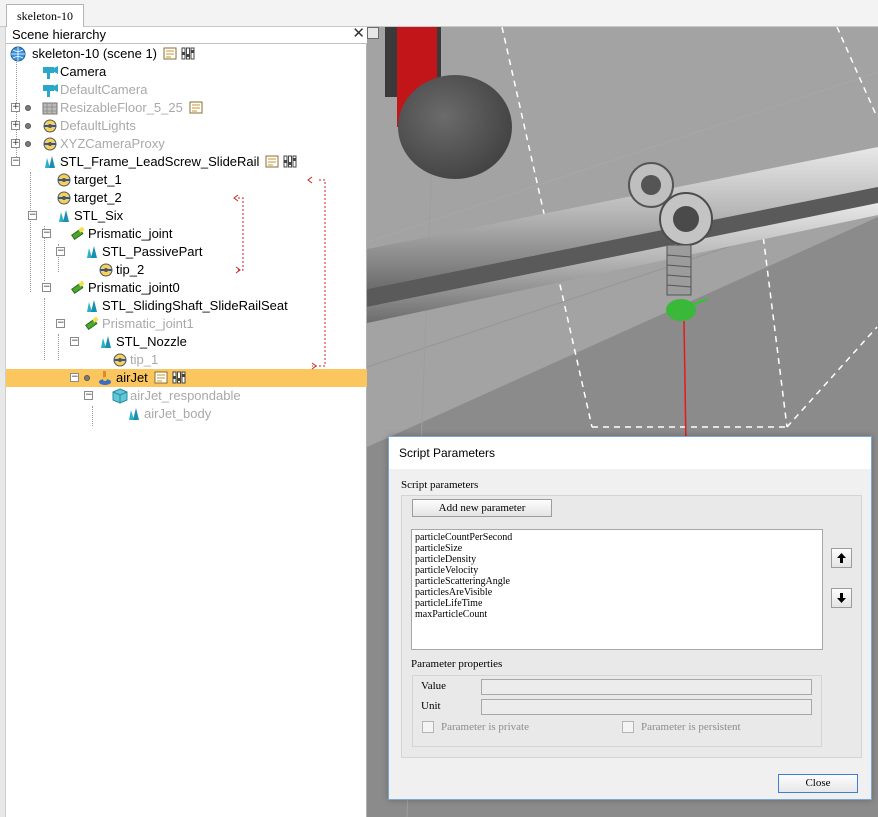 The width and height of the screenshot is (878, 817). Describe the element at coordinates (98, 179) in the screenshot. I see `tree-item-label: target_1` at that location.